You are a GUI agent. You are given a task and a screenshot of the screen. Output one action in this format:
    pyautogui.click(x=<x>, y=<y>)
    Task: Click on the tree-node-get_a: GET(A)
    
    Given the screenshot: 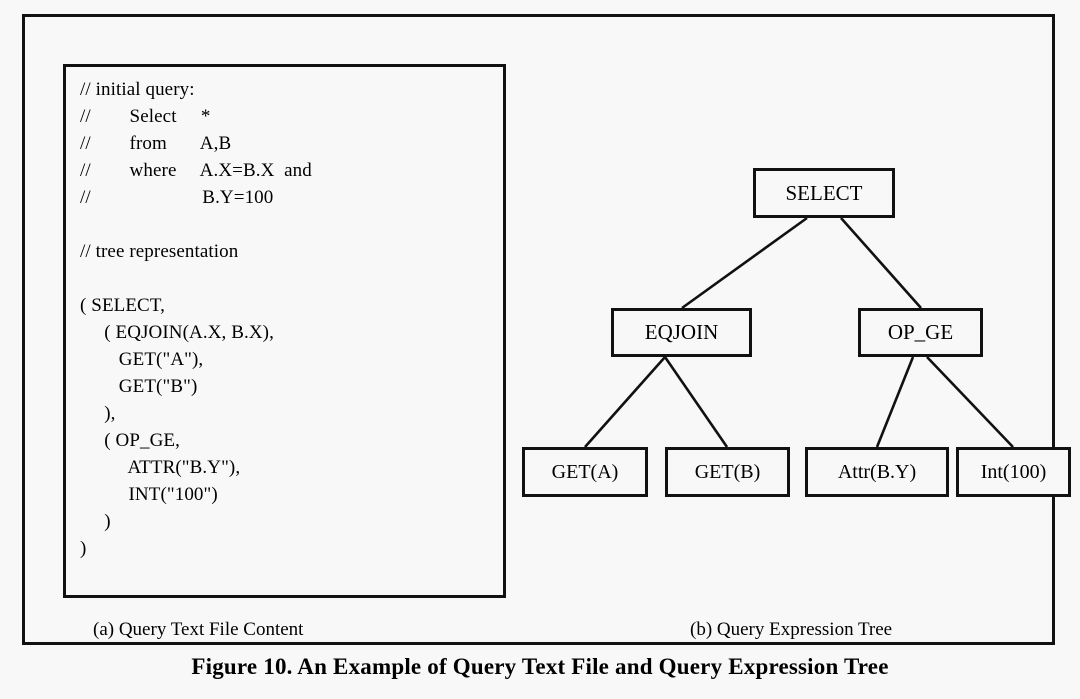 What is the action you would take?
    pyautogui.click(x=585, y=472)
    